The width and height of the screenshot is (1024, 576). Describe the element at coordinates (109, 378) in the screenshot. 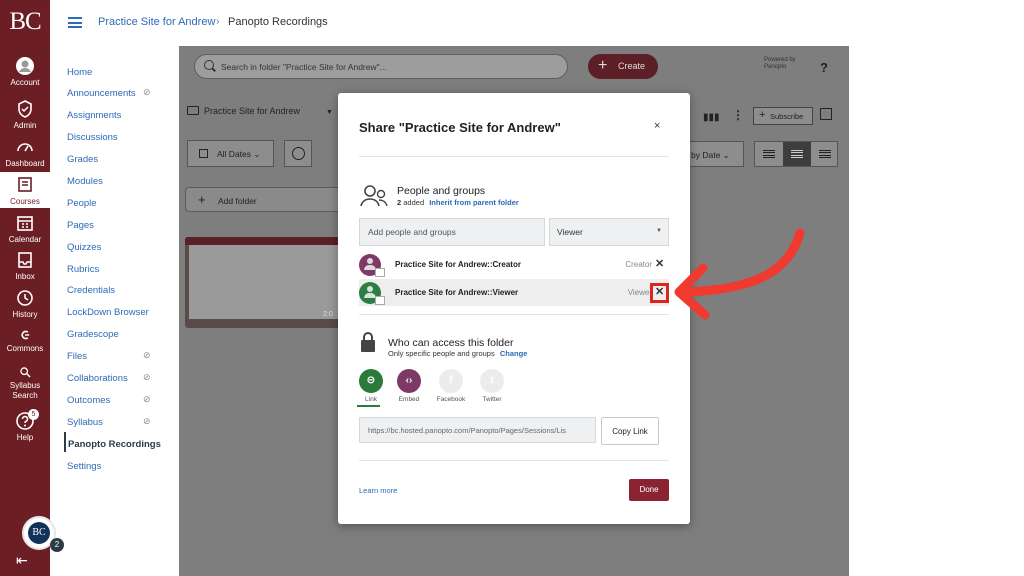

I see `course-nav-item: Collaborations ⊘` at that location.